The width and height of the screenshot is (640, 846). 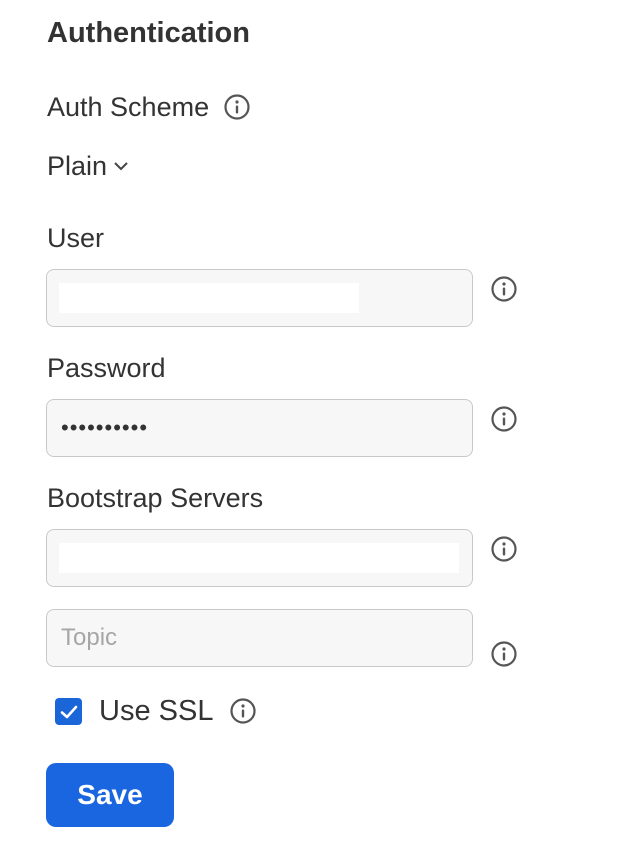 What do you see at coordinates (121, 166) in the screenshot?
I see `chevron-down-icon` at bounding box center [121, 166].